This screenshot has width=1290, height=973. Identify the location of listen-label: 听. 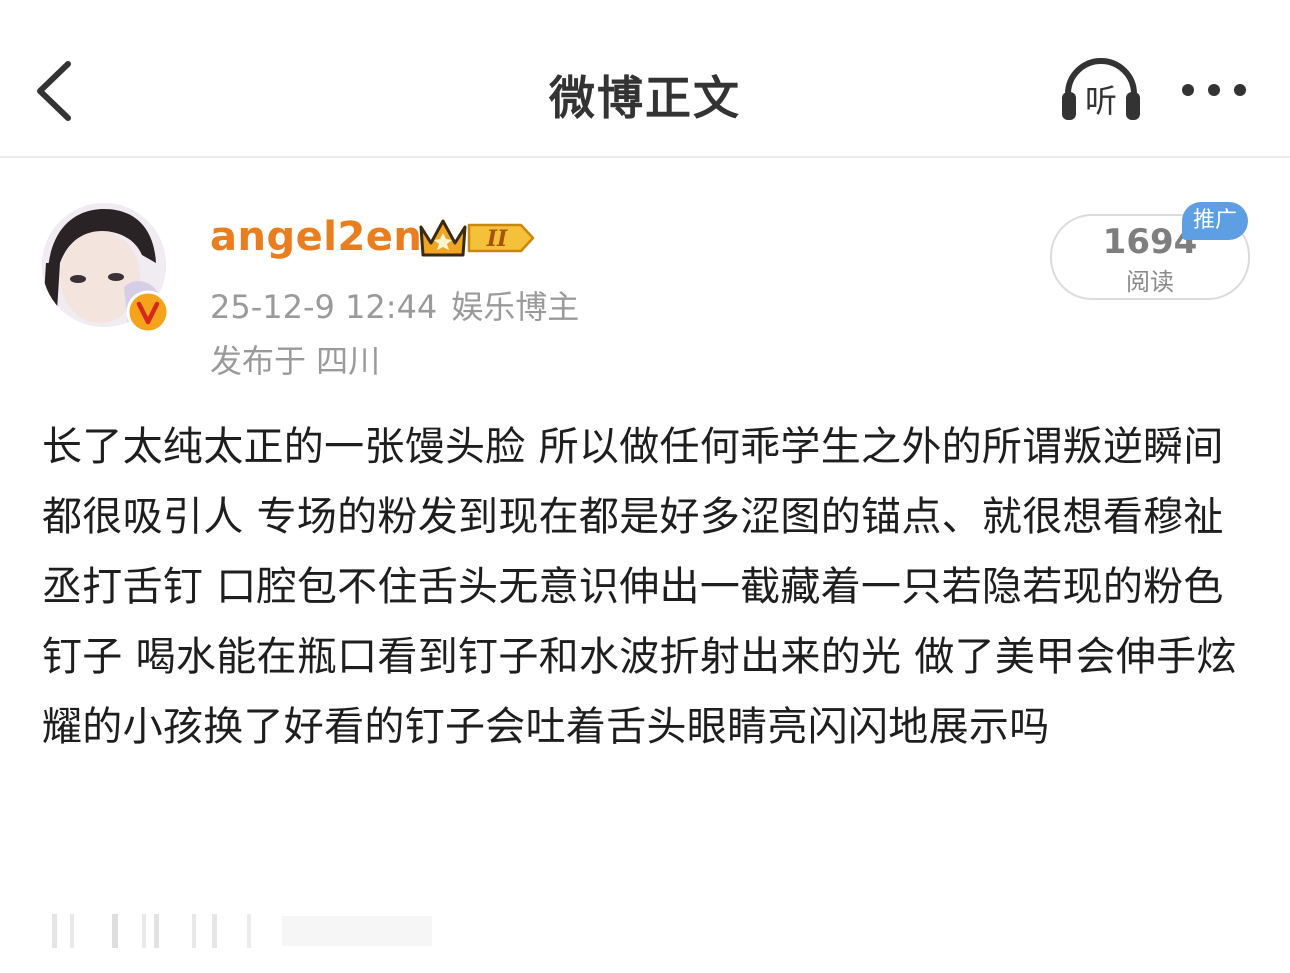
(1101, 101).